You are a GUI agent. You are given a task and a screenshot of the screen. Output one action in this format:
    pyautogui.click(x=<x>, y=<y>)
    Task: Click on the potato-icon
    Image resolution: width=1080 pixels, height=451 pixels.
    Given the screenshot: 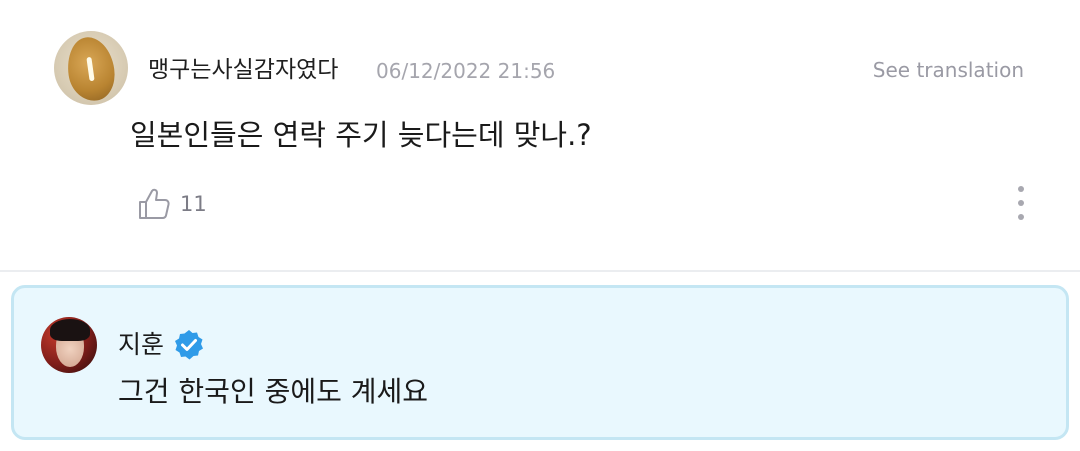 What is the action you would take?
    pyautogui.click(x=91, y=69)
    